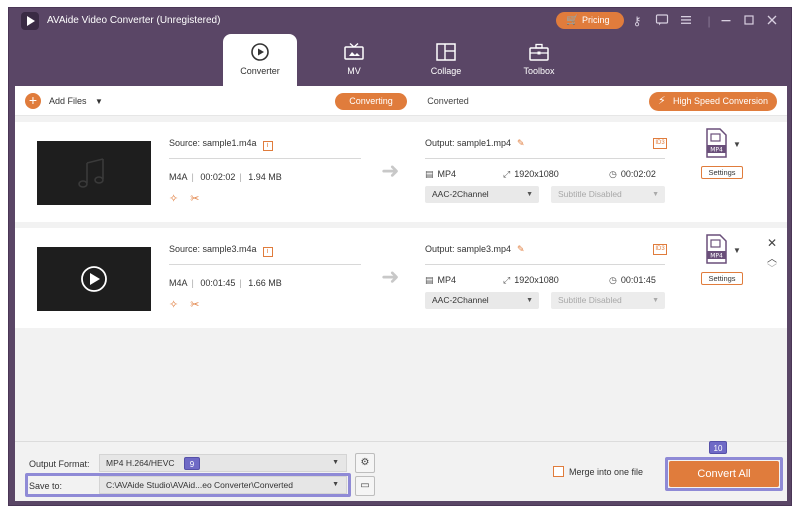  What do you see at coordinates (260, 52) in the screenshot?
I see `converter-icon` at bounding box center [260, 52].